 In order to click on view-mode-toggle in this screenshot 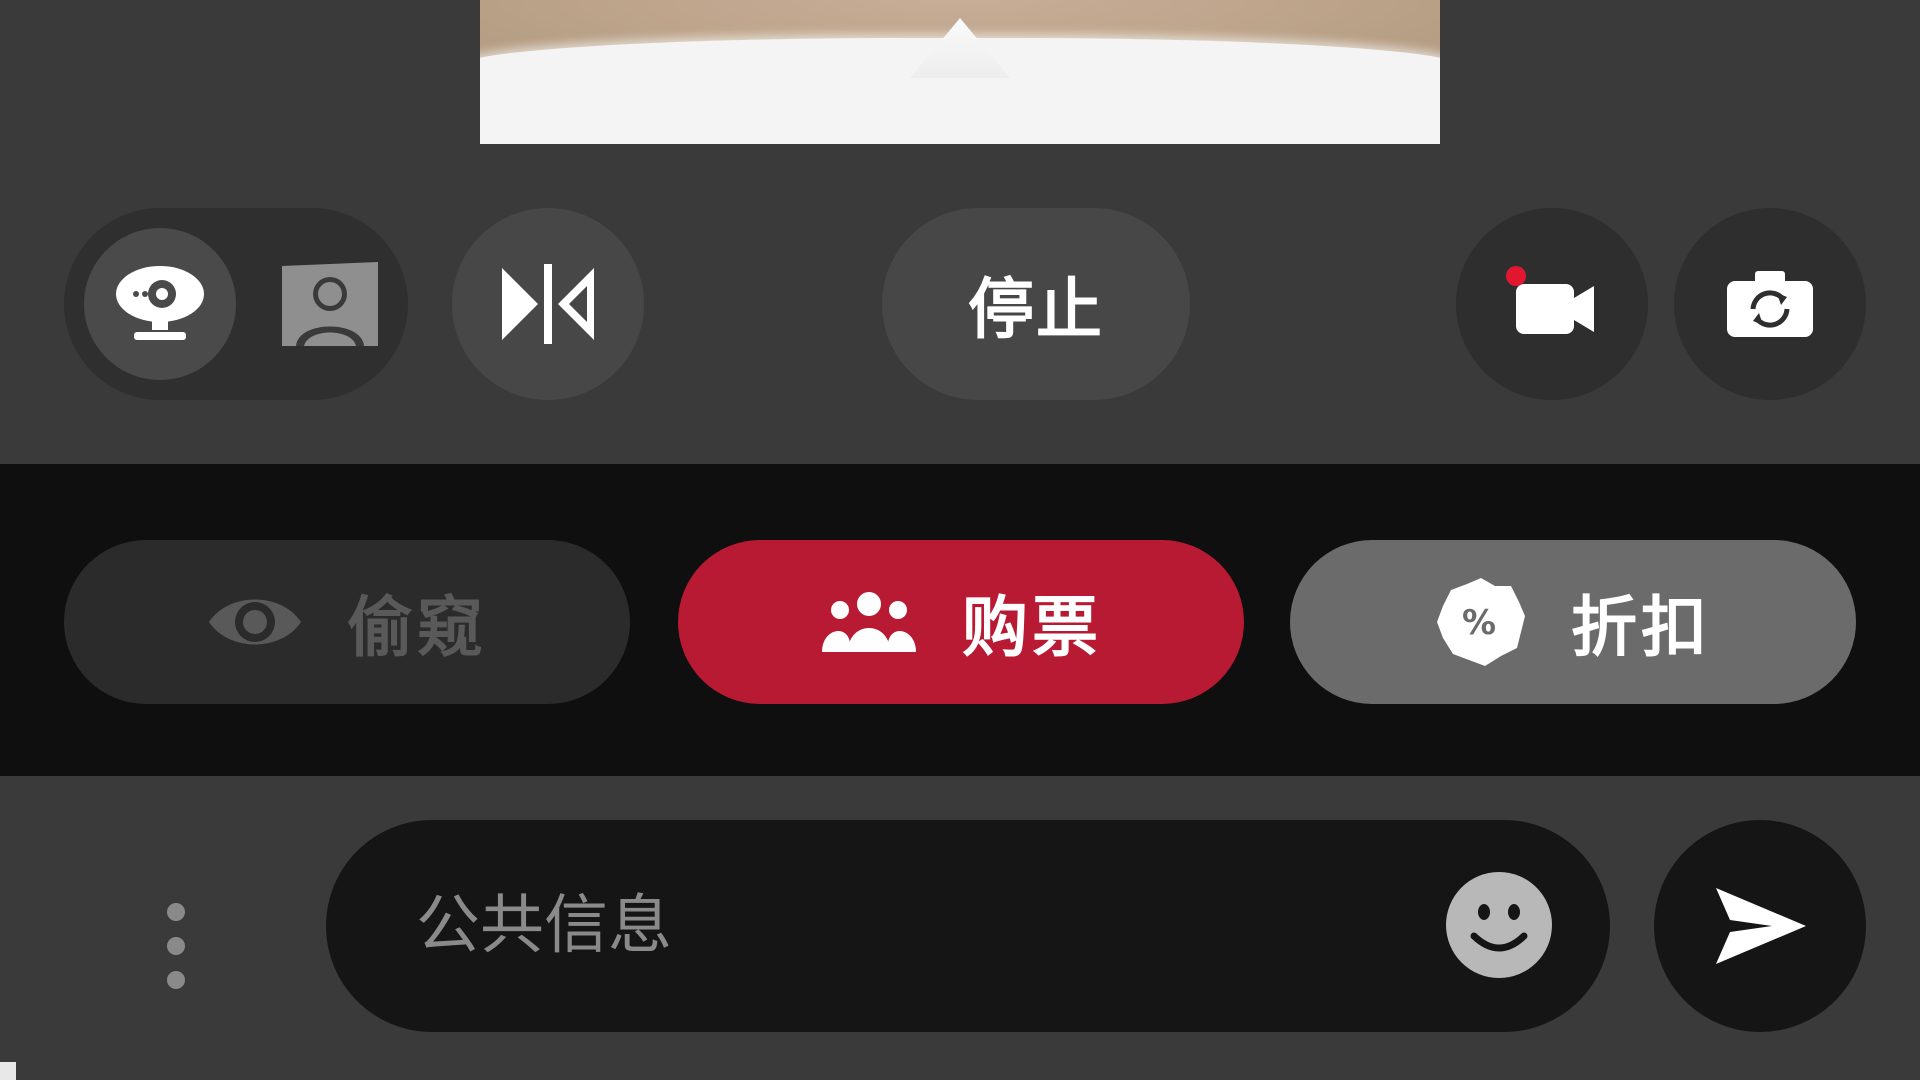, I will do `click(236, 304)`.